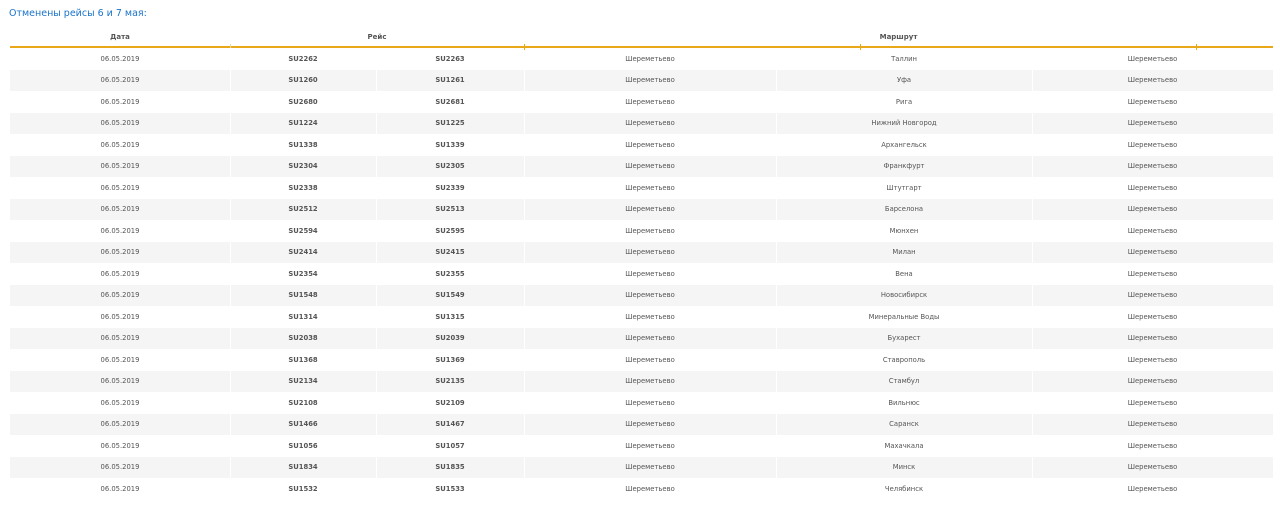 This screenshot has height=508, width=1280. I want to click on cell-flight-out: SU2108, so click(303, 402).